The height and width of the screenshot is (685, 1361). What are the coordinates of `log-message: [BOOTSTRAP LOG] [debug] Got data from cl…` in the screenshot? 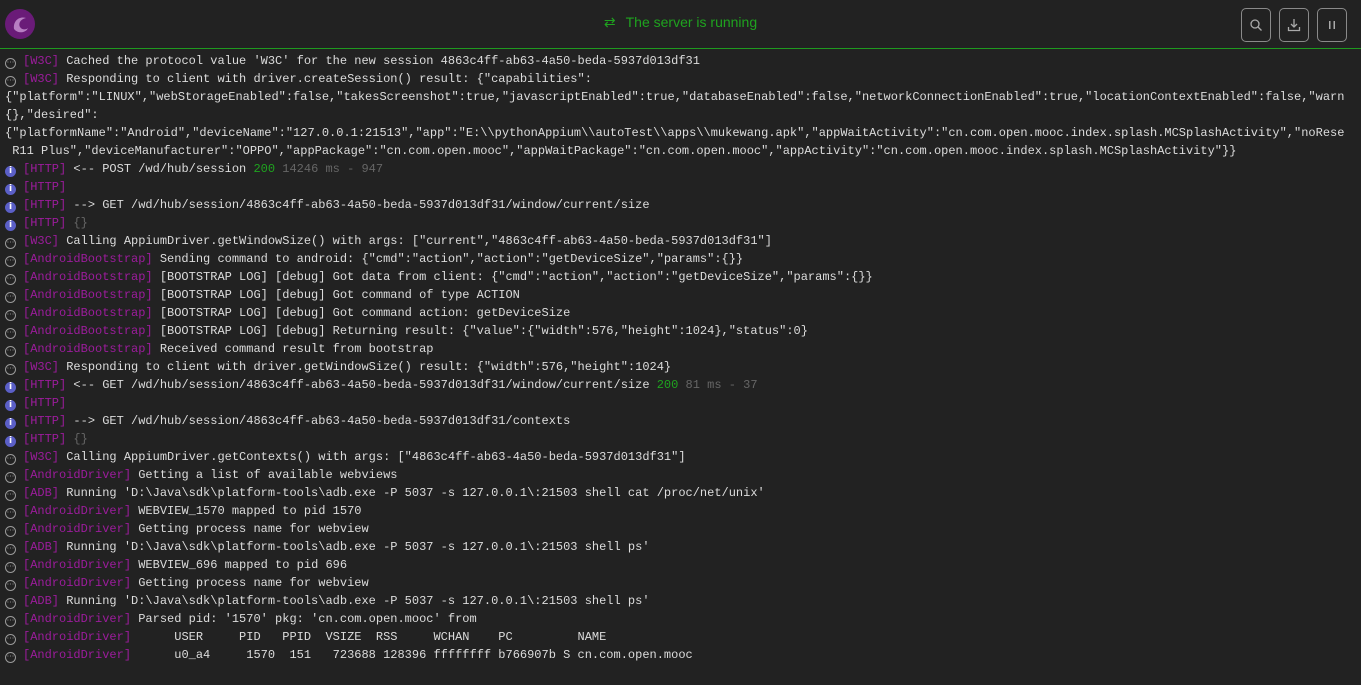 It's located at (516, 277).